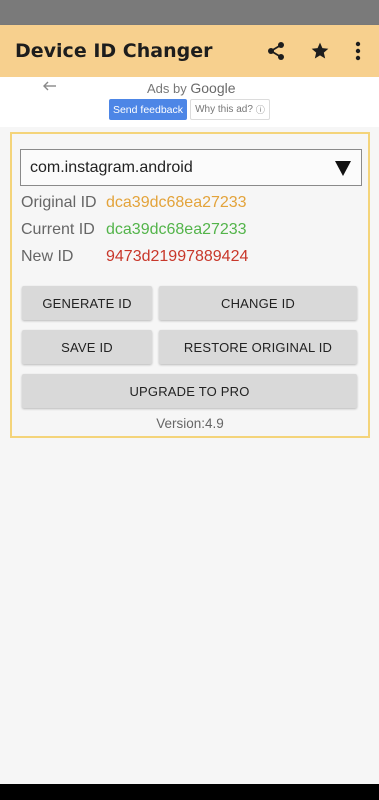 Image resolution: width=379 pixels, height=800 pixels. Describe the element at coordinates (260, 110) in the screenshot. I see `info-icon: ⓘ` at that location.